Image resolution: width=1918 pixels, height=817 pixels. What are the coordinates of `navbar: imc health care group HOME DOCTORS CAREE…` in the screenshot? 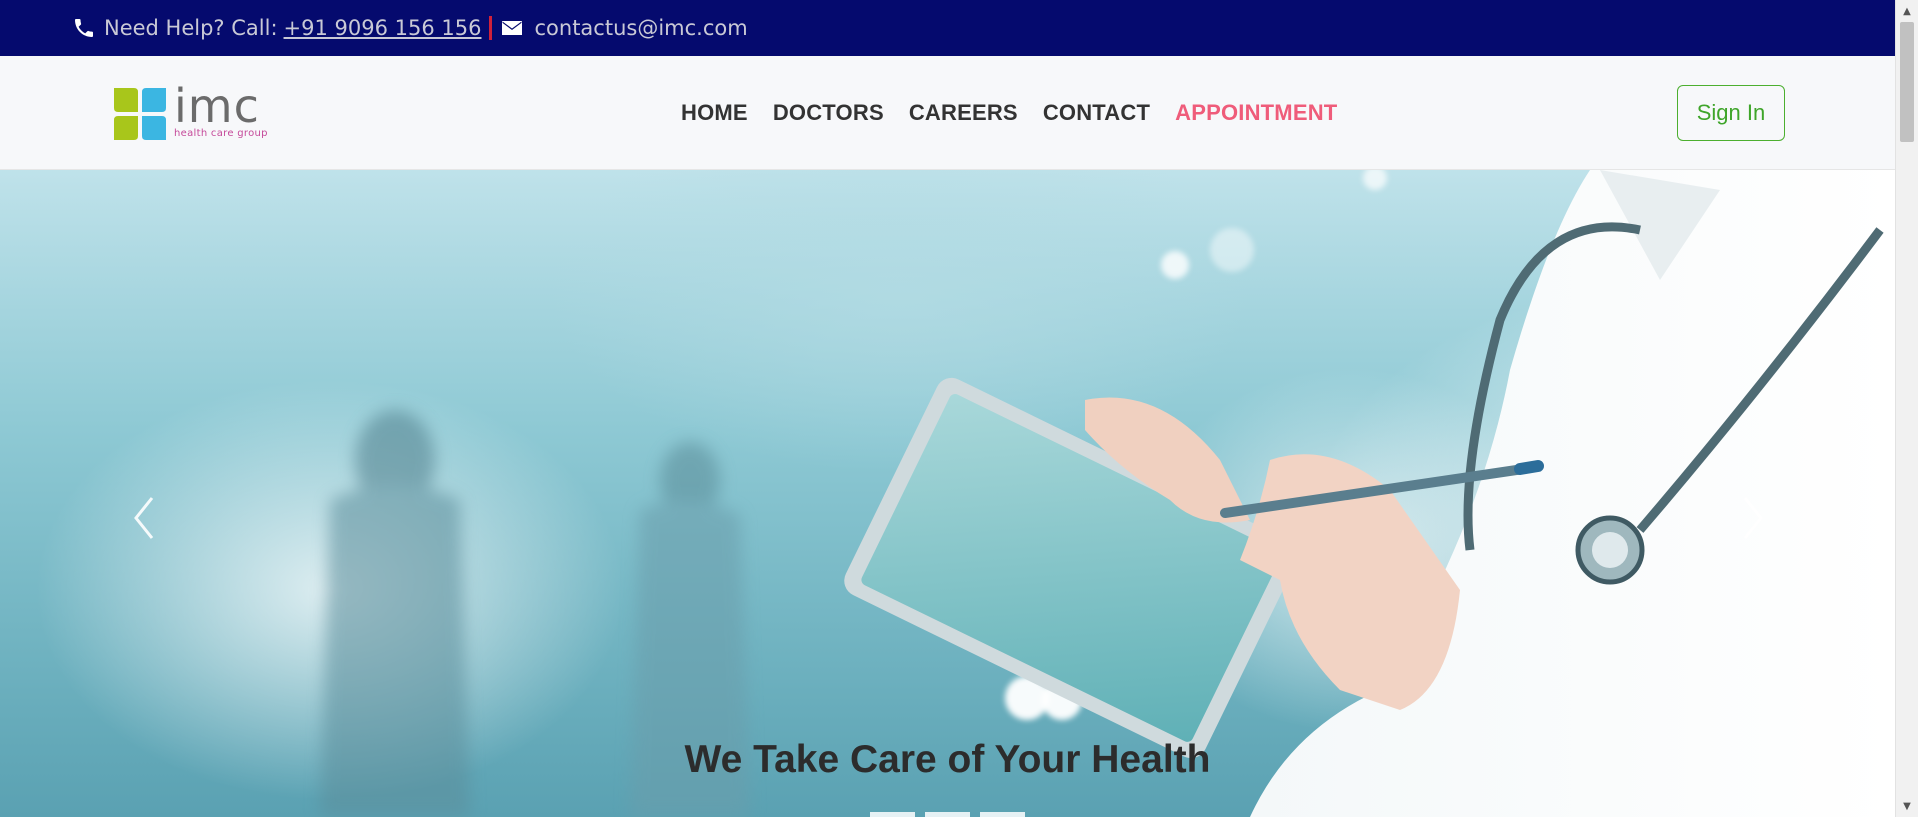 It's located at (947, 113).